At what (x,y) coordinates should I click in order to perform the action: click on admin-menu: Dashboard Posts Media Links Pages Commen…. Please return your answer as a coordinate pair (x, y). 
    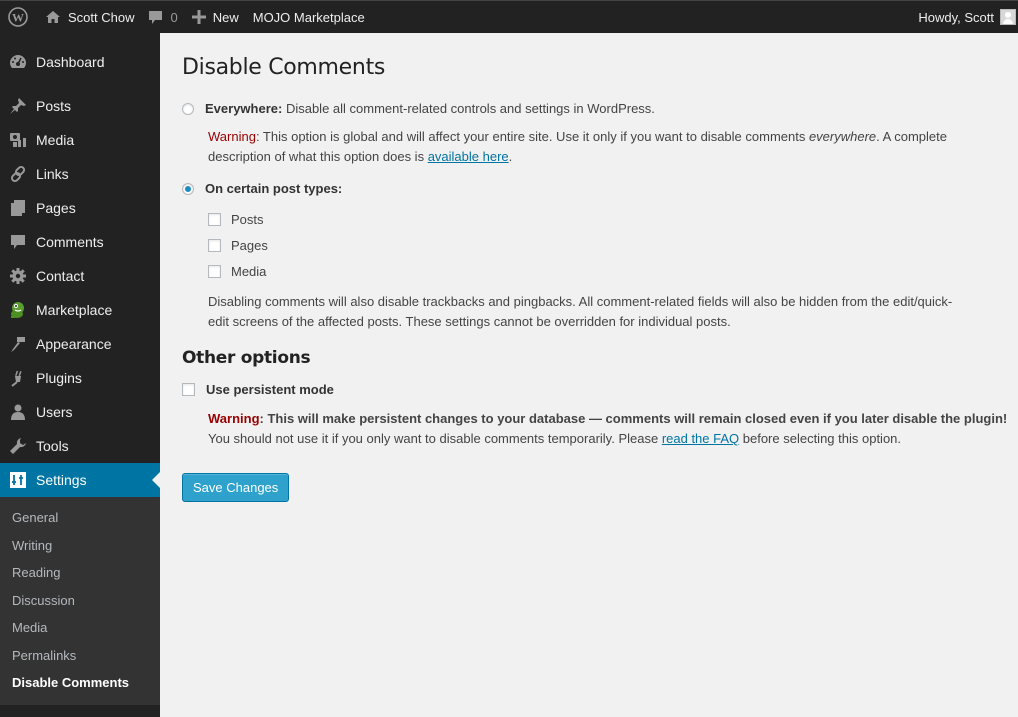
    Looking at the image, I should click on (80, 271).